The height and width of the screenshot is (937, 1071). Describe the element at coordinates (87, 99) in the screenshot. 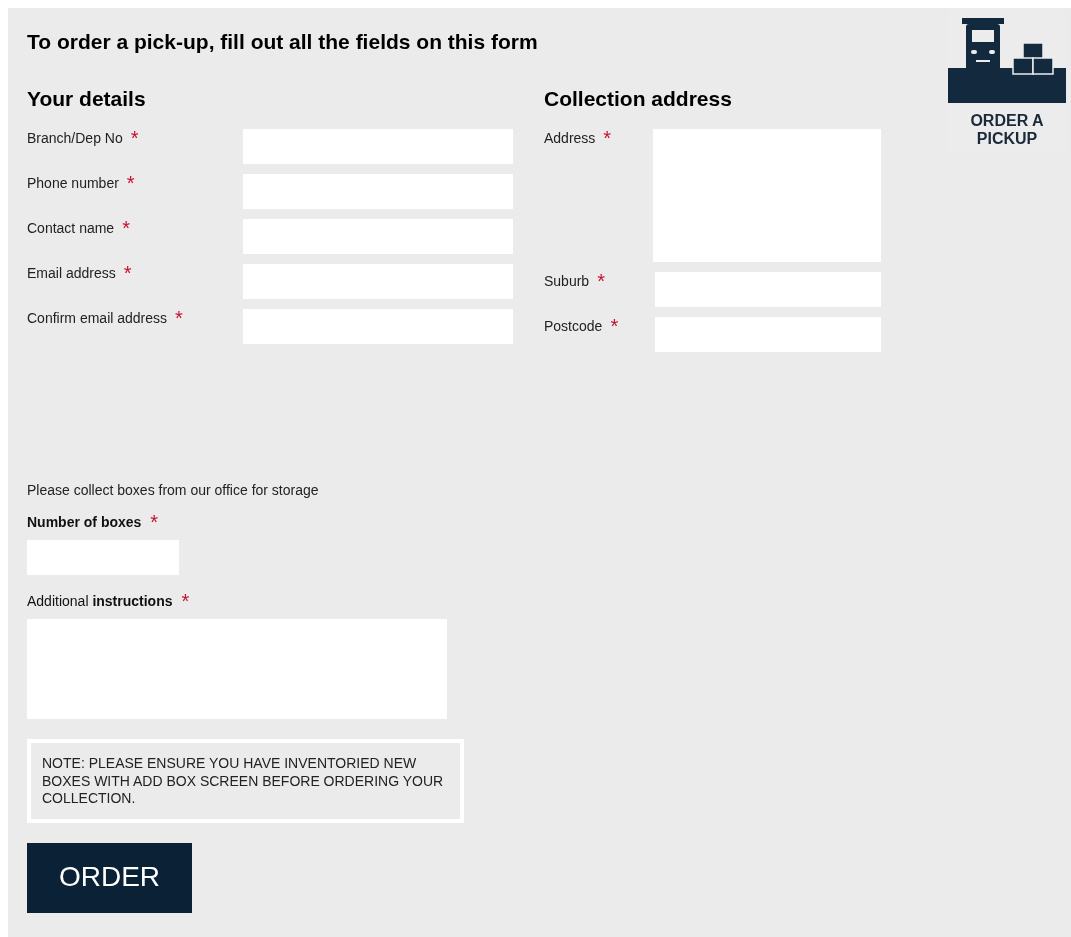

I see `section-heading: Your details` at that location.